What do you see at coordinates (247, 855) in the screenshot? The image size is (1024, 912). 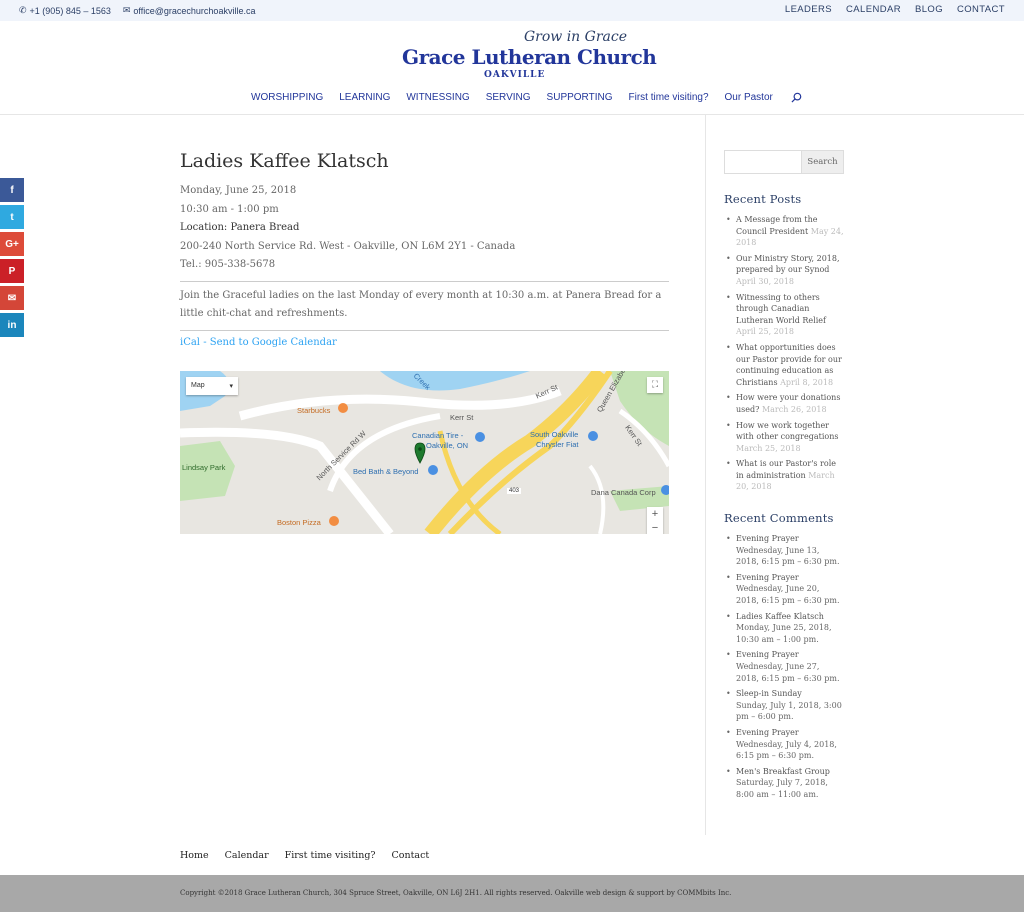 I see `footer-calendar: Calendar` at bounding box center [247, 855].